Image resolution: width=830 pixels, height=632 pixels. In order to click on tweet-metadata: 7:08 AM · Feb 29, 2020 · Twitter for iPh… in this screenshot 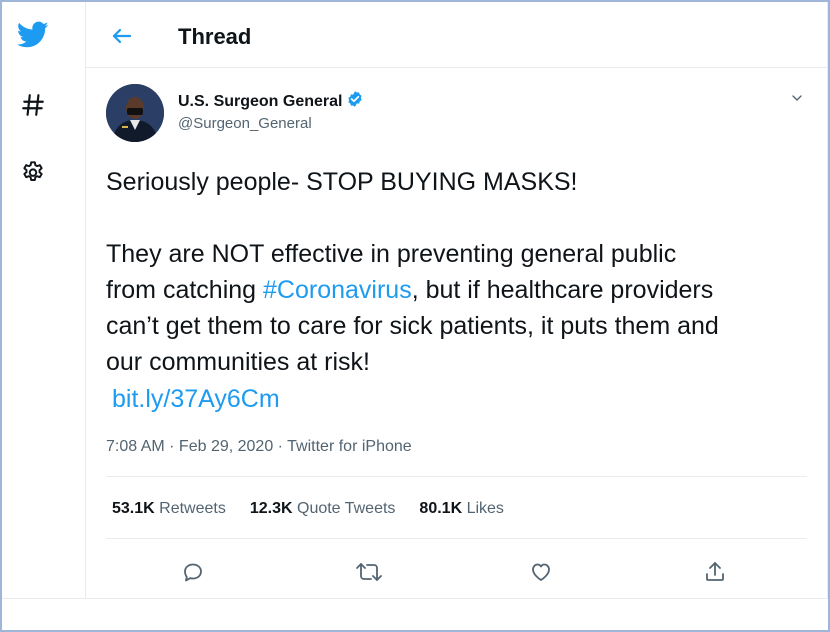, I will do `click(259, 447)`.